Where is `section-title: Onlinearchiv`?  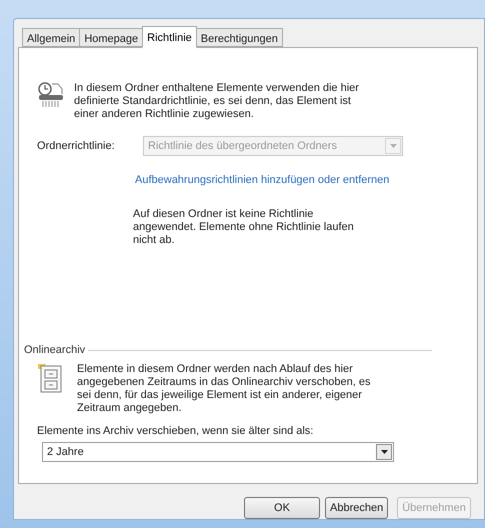
section-title: Onlinearchiv is located at coordinates (55, 350).